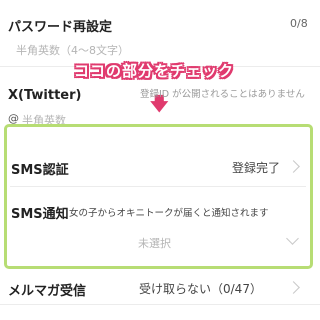  What do you see at coordinates (154, 243) in the screenshot?
I see `select-placeholder: 未選択` at bounding box center [154, 243].